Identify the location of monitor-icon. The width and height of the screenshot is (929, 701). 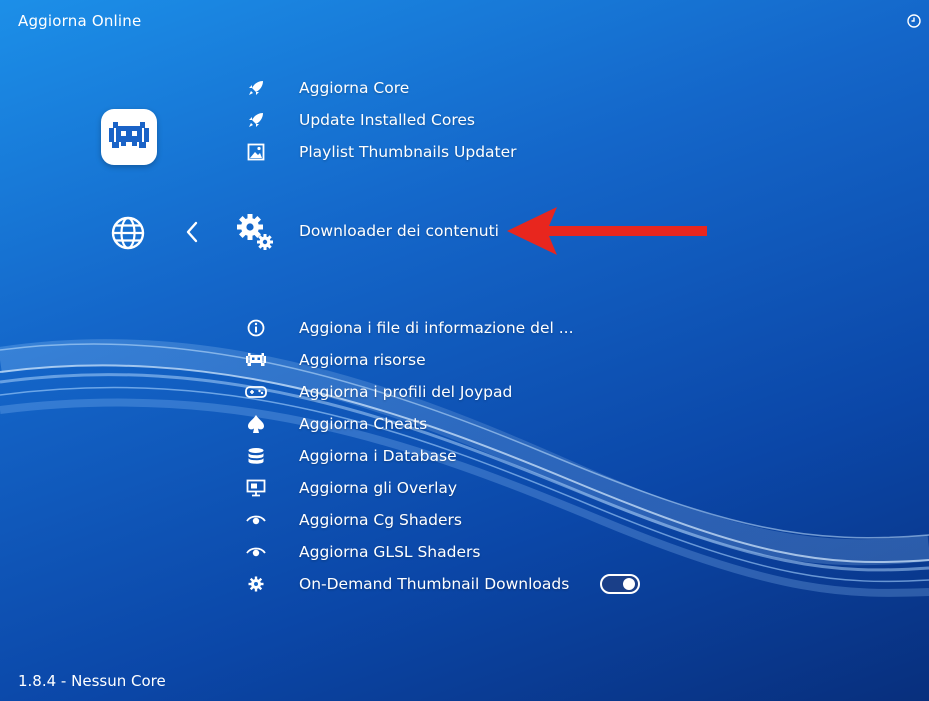
(256, 488).